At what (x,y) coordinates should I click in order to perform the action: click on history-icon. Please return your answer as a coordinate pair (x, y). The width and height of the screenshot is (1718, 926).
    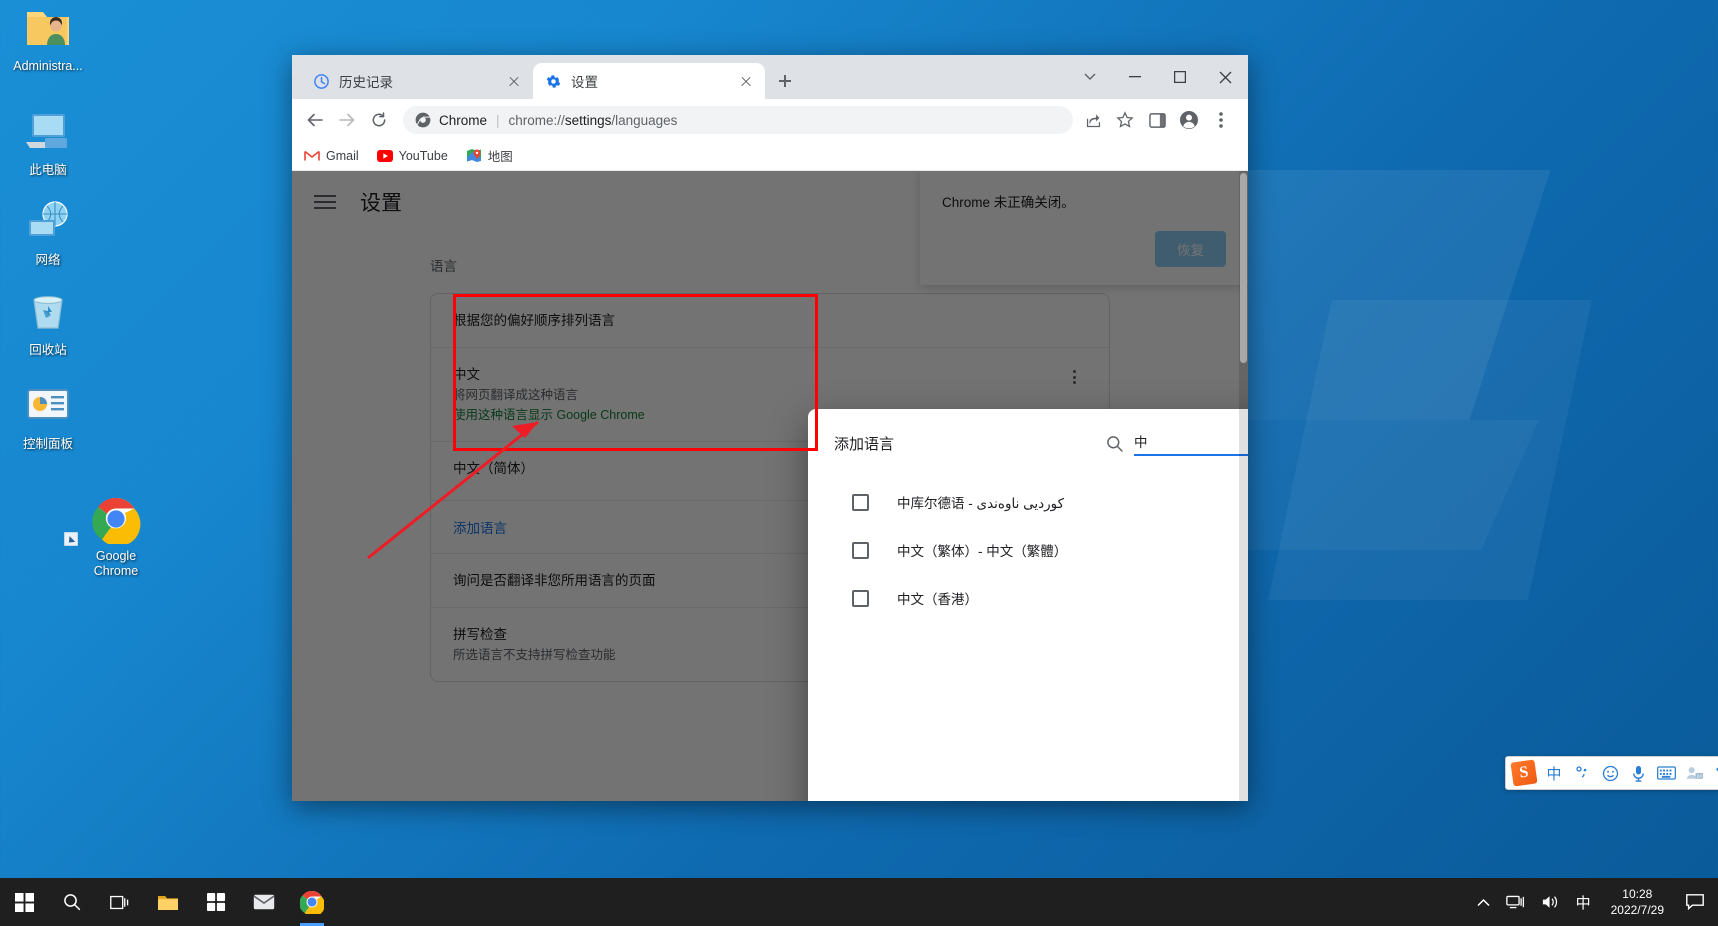
    Looking at the image, I should click on (321, 81).